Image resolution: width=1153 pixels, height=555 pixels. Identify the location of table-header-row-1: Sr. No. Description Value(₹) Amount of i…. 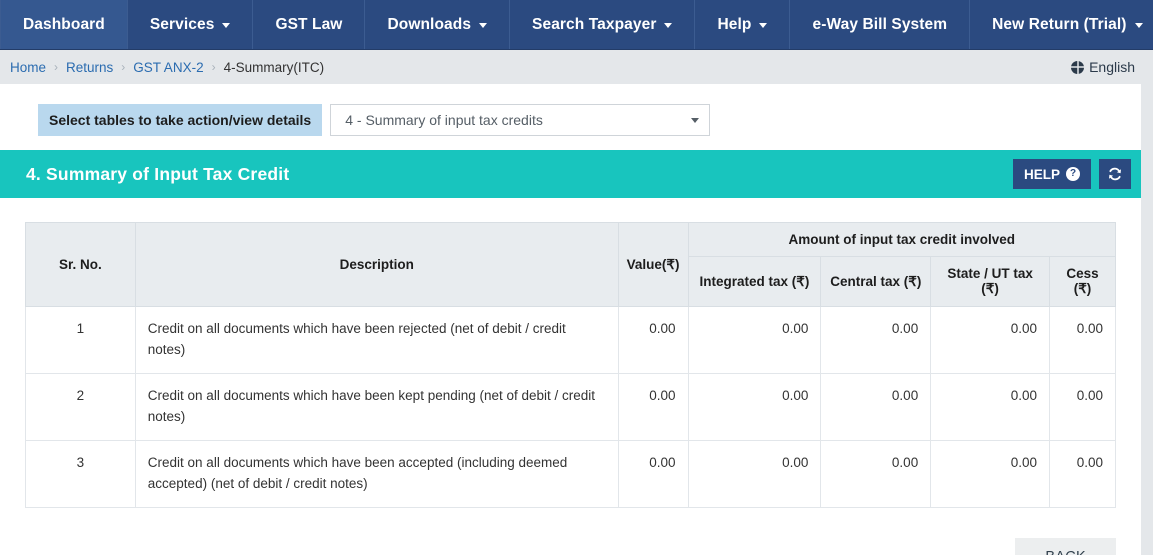
(570, 264).